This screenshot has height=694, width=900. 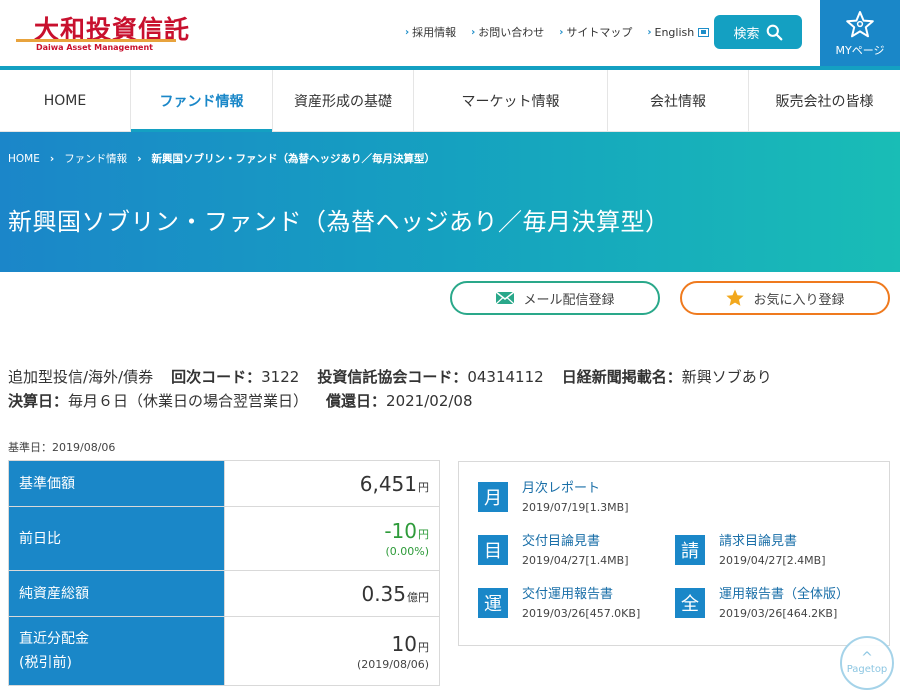 I want to click on assoc-code-label: 投資信託協会コード：, so click(x=392, y=377).